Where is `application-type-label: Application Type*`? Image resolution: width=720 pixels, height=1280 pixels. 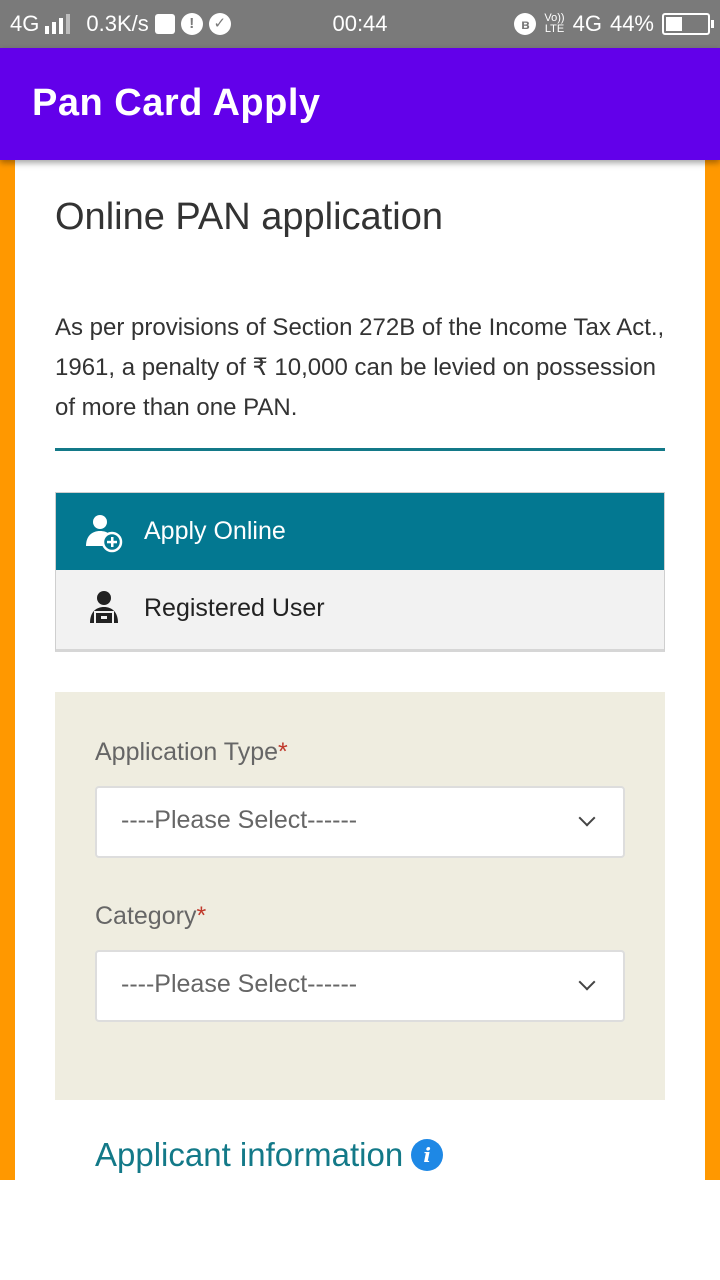
application-type-label: Application Type* is located at coordinates (191, 752).